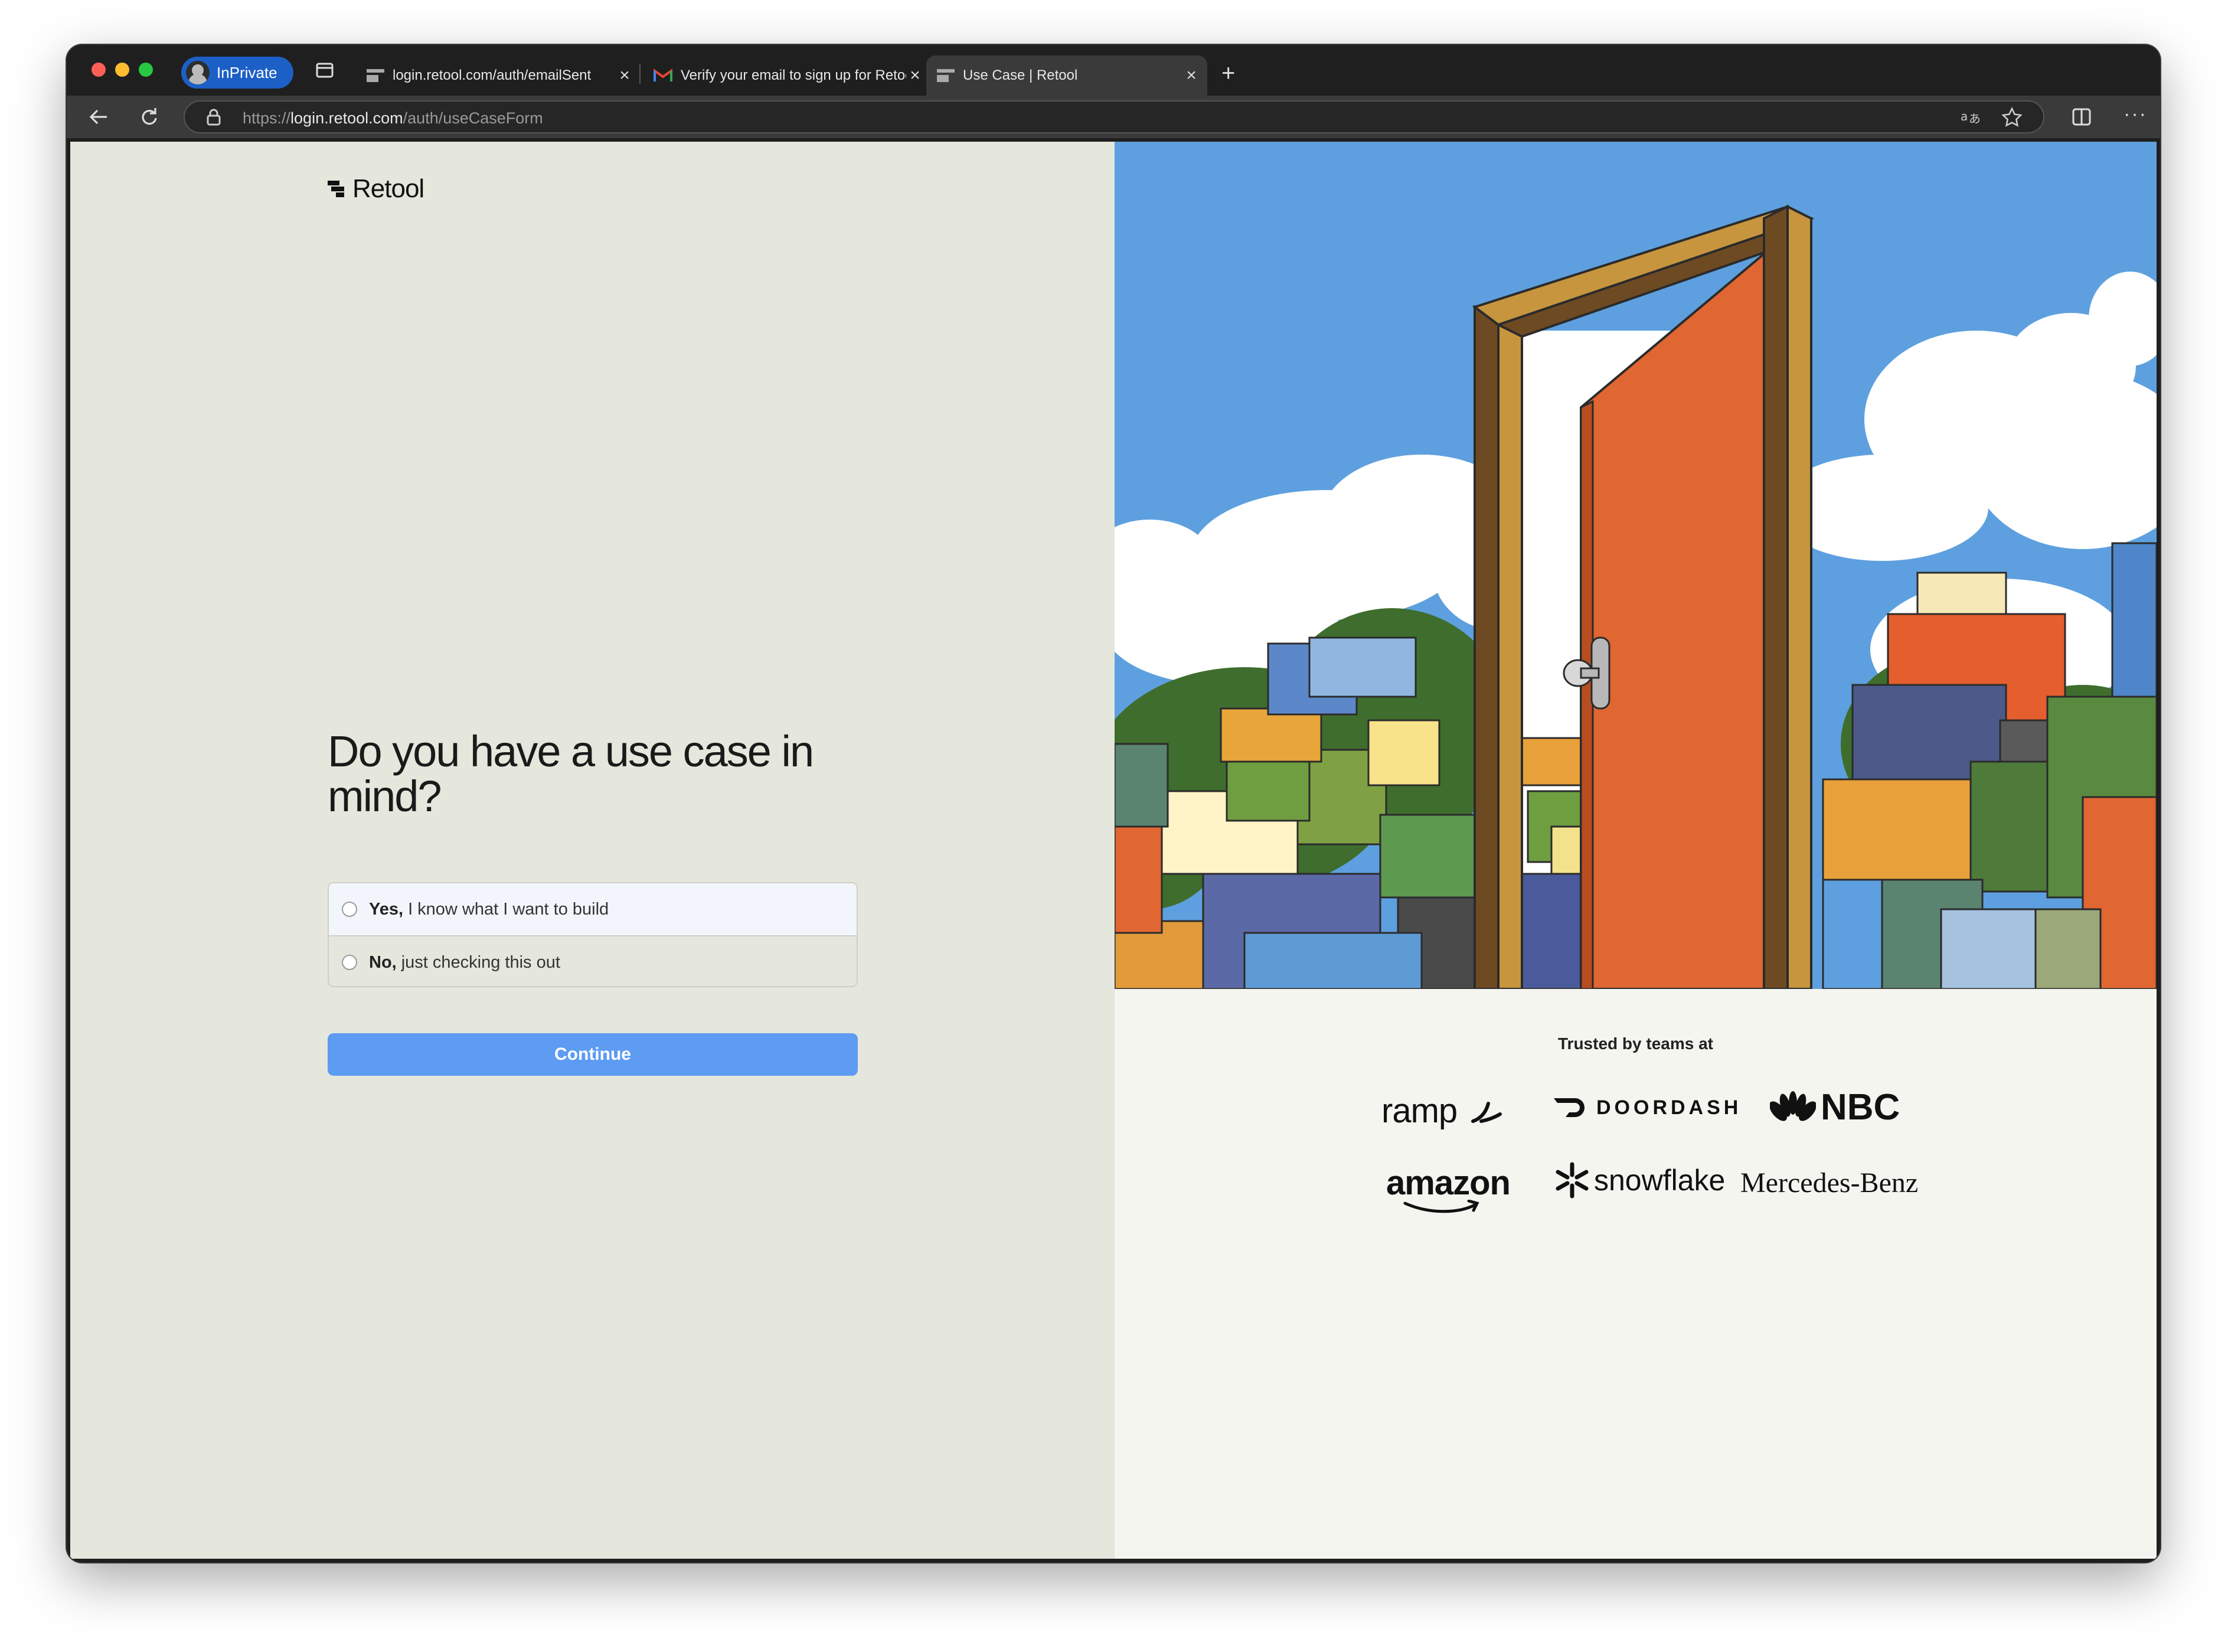 This screenshot has width=2228, height=1652. I want to click on ramp-logo-icon, so click(1486, 1112).